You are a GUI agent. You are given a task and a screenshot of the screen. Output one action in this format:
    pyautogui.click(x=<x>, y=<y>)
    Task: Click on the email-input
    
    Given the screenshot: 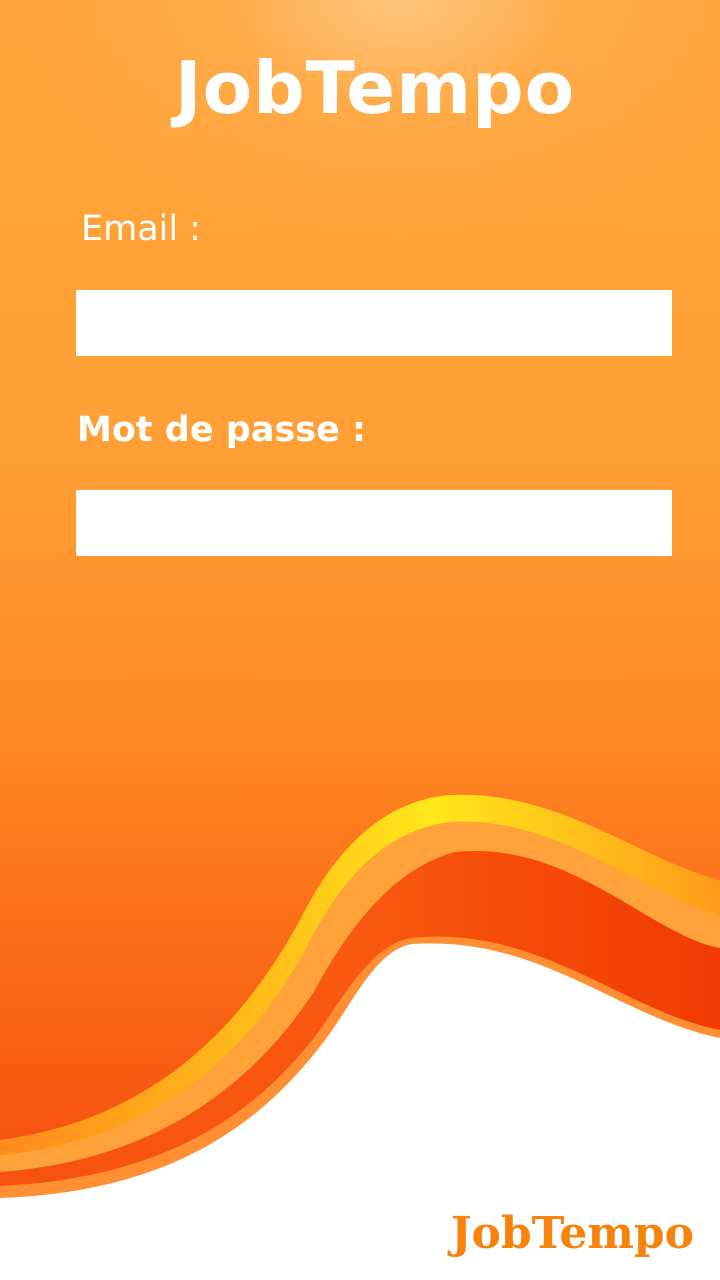 What is the action you would take?
    pyautogui.click(x=374, y=323)
    